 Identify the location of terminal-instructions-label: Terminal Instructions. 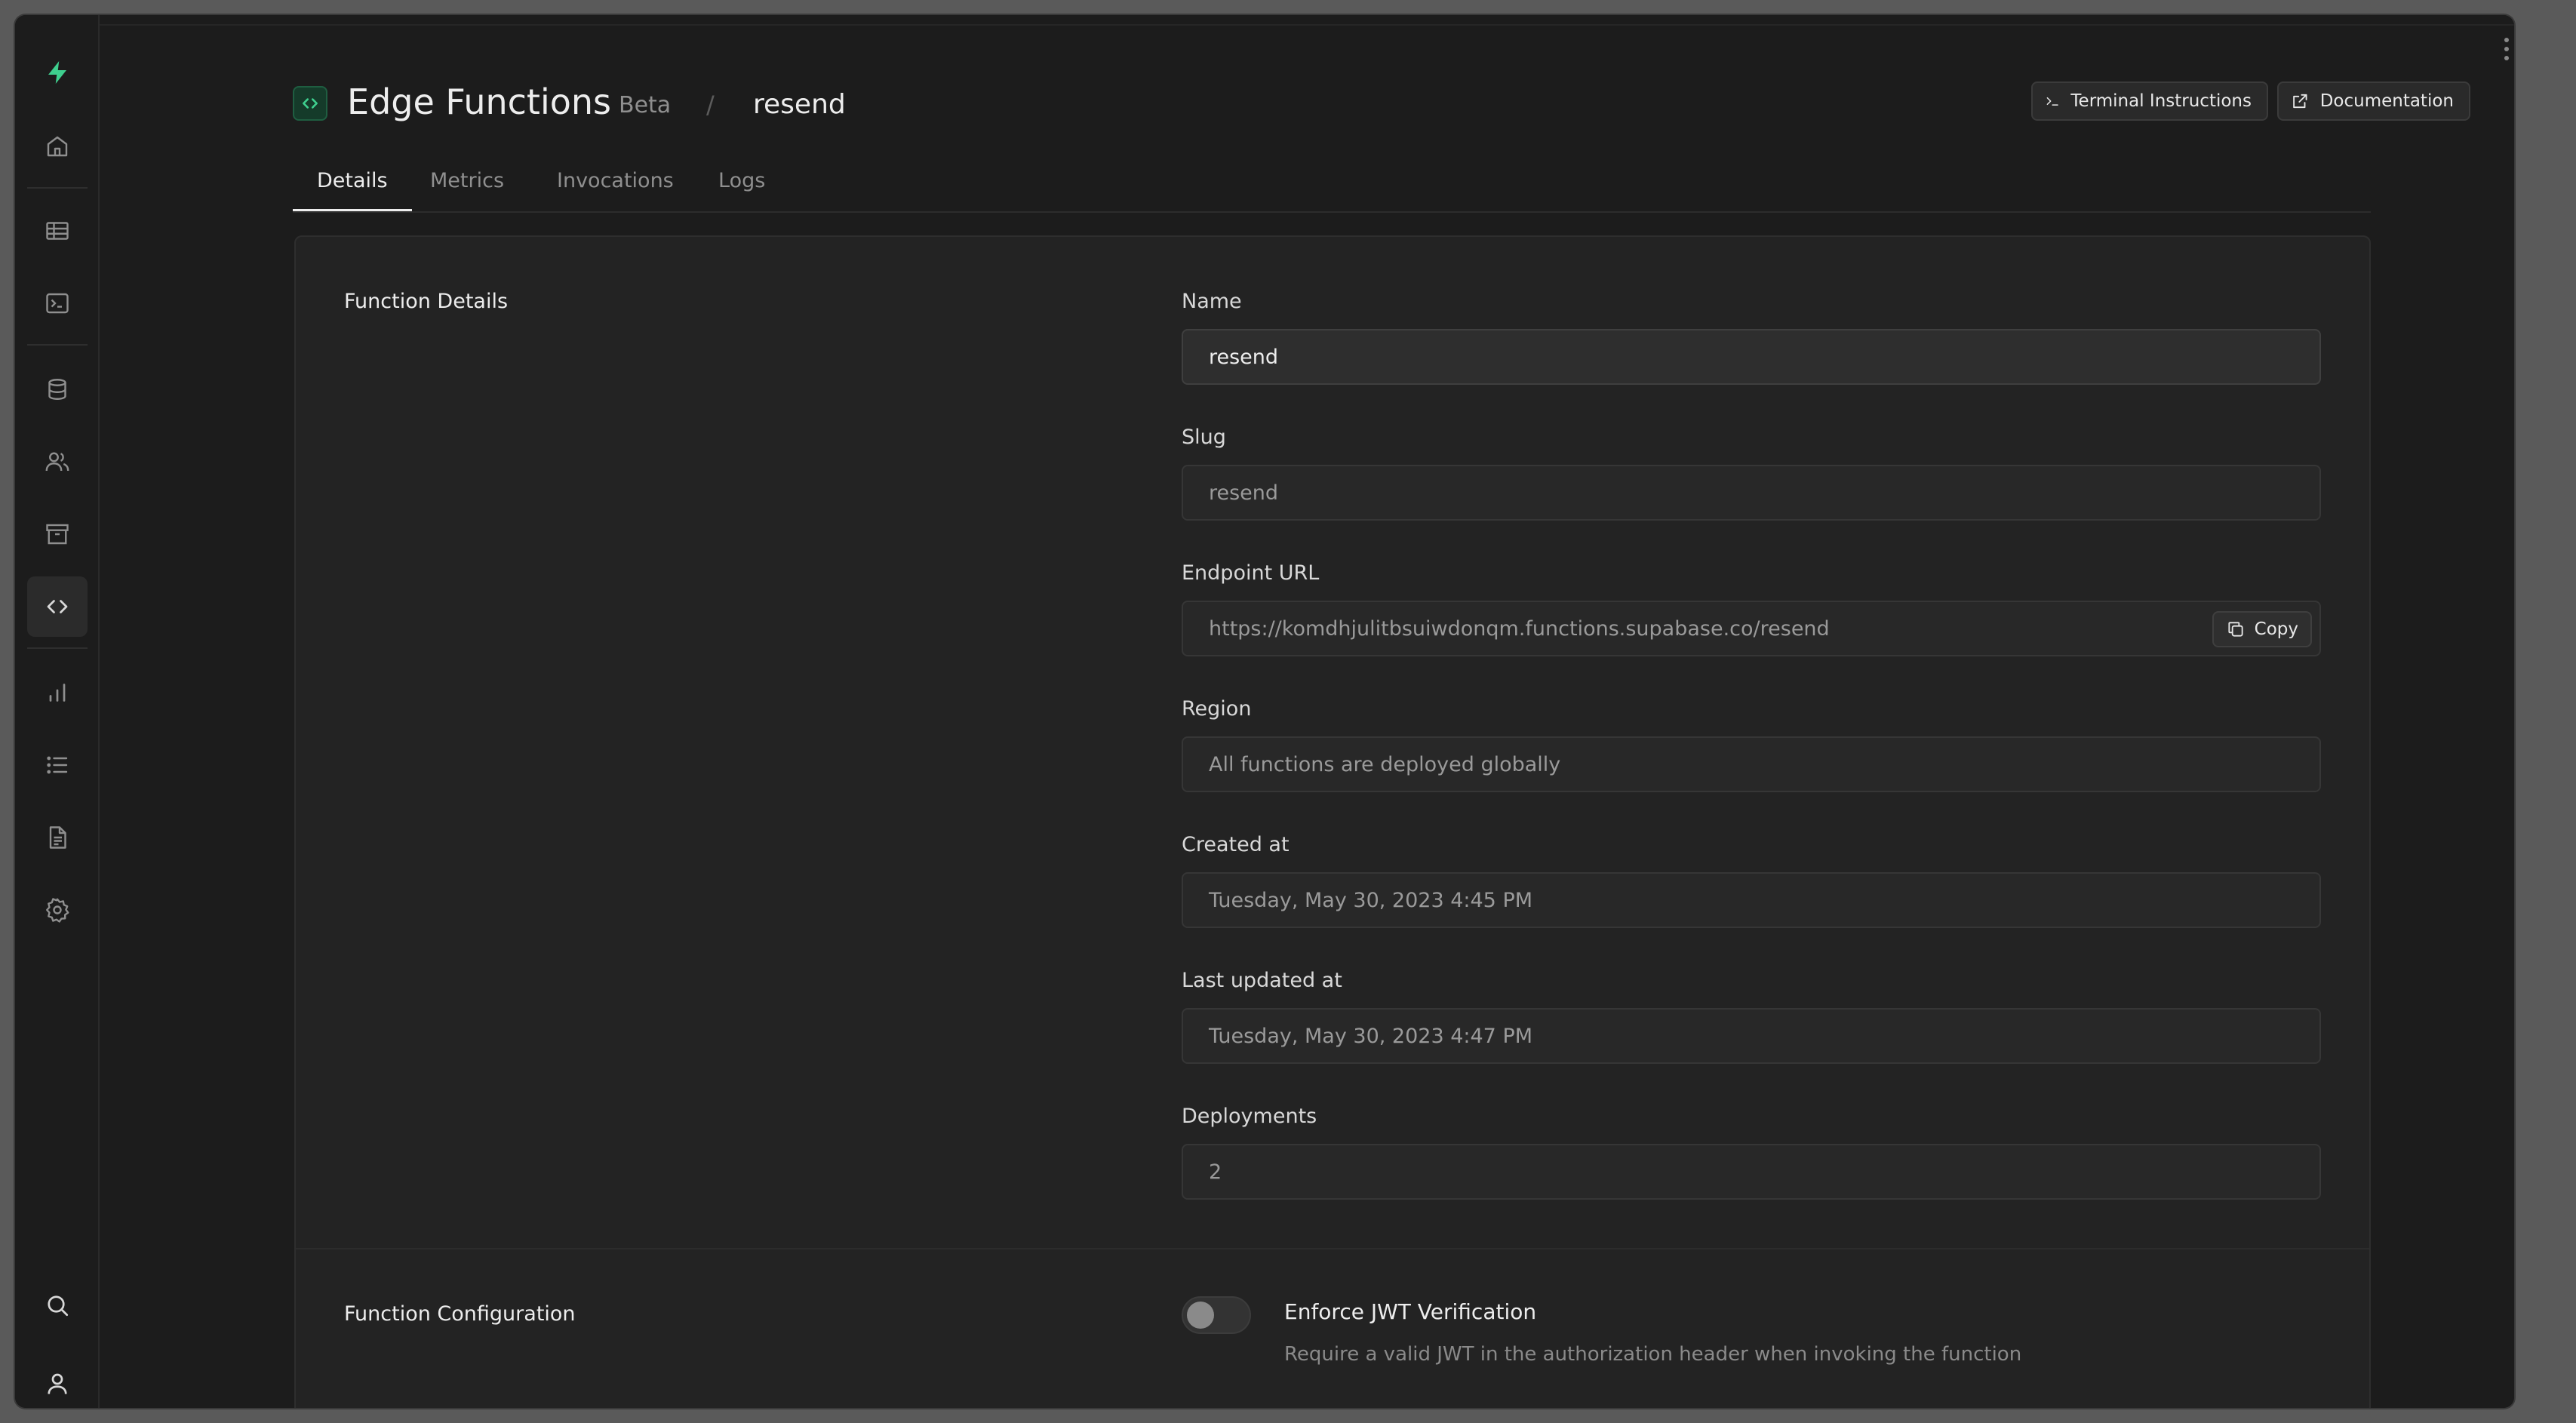
(2161, 101).